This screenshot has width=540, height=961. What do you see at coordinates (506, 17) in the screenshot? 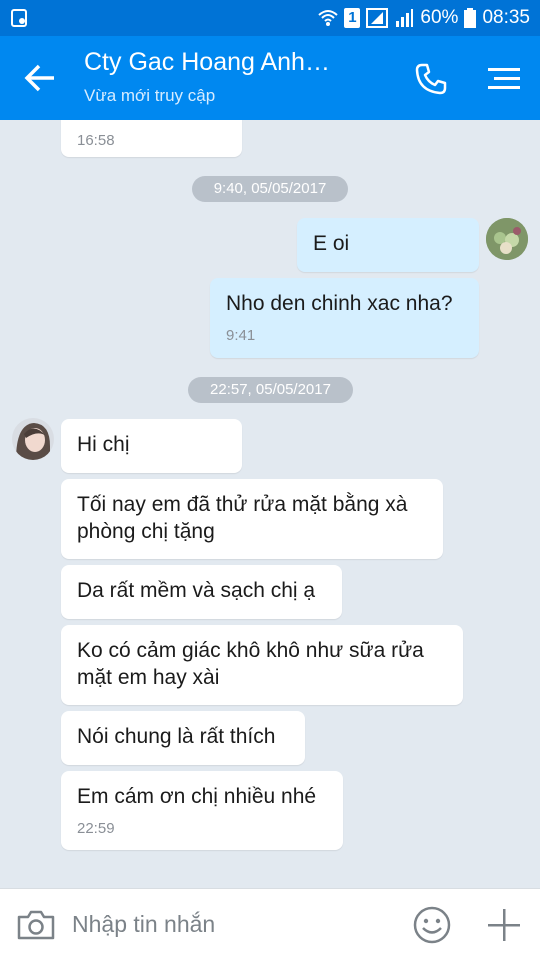
I see `clock: 08:35` at bounding box center [506, 17].